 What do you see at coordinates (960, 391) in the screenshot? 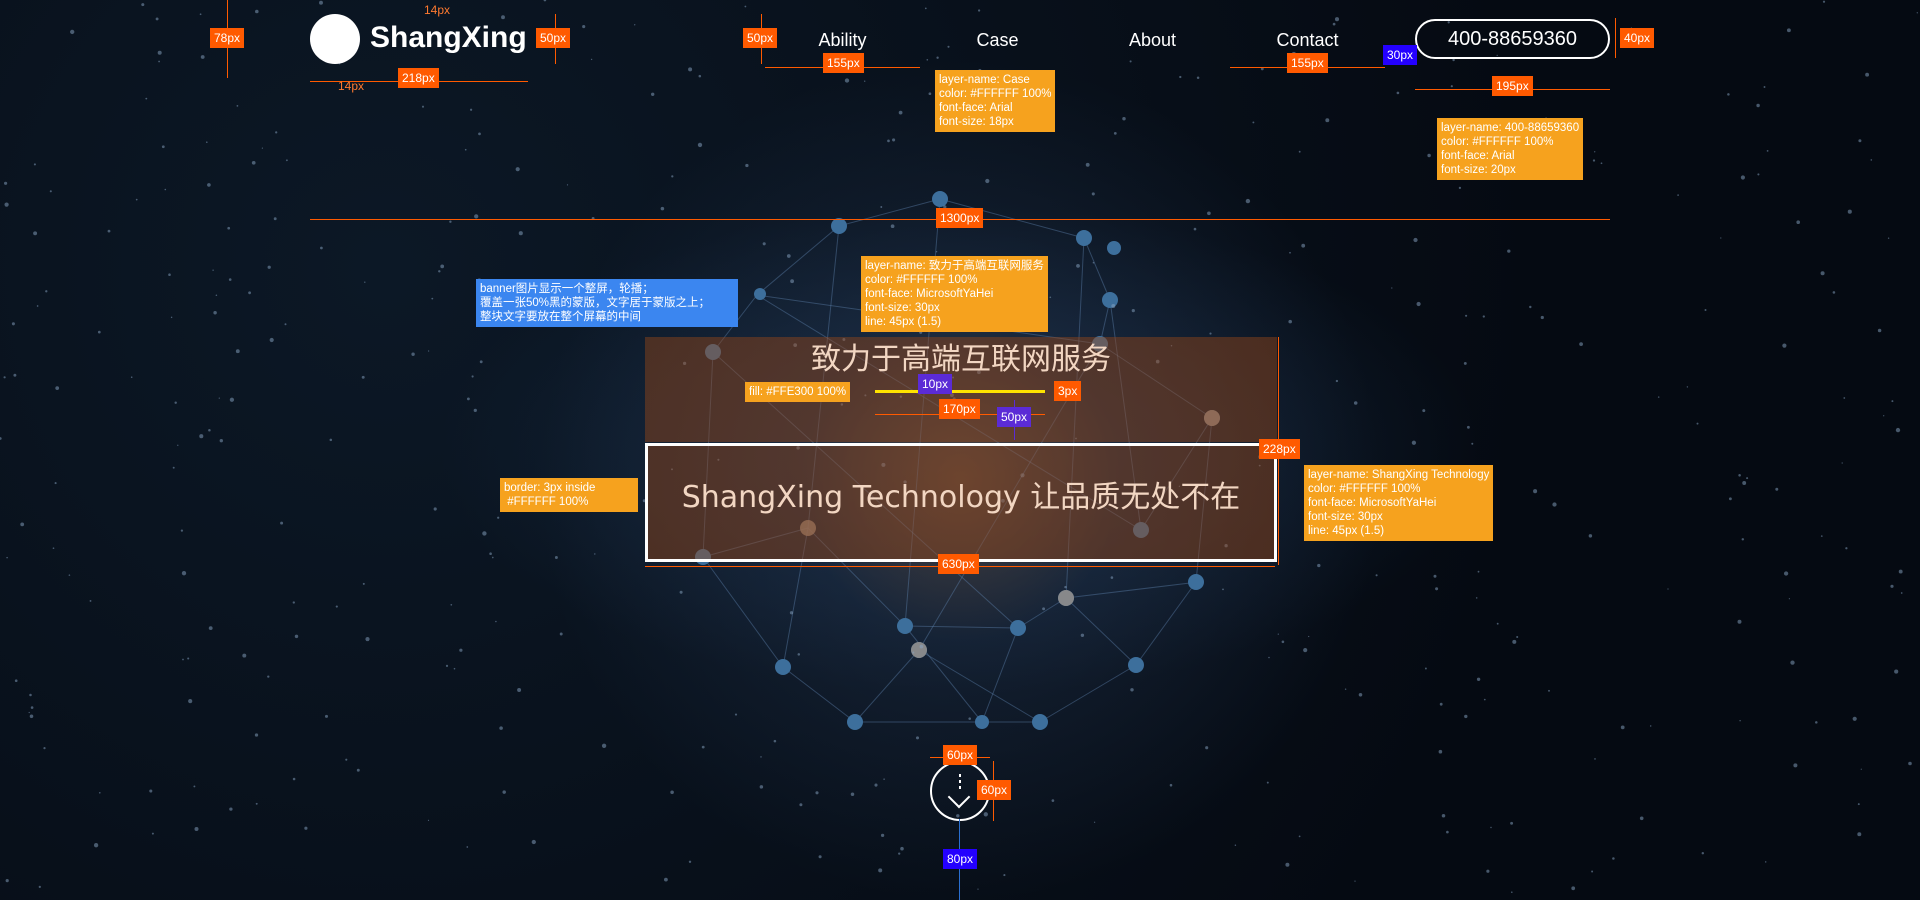
I see `headline-accent-line` at bounding box center [960, 391].